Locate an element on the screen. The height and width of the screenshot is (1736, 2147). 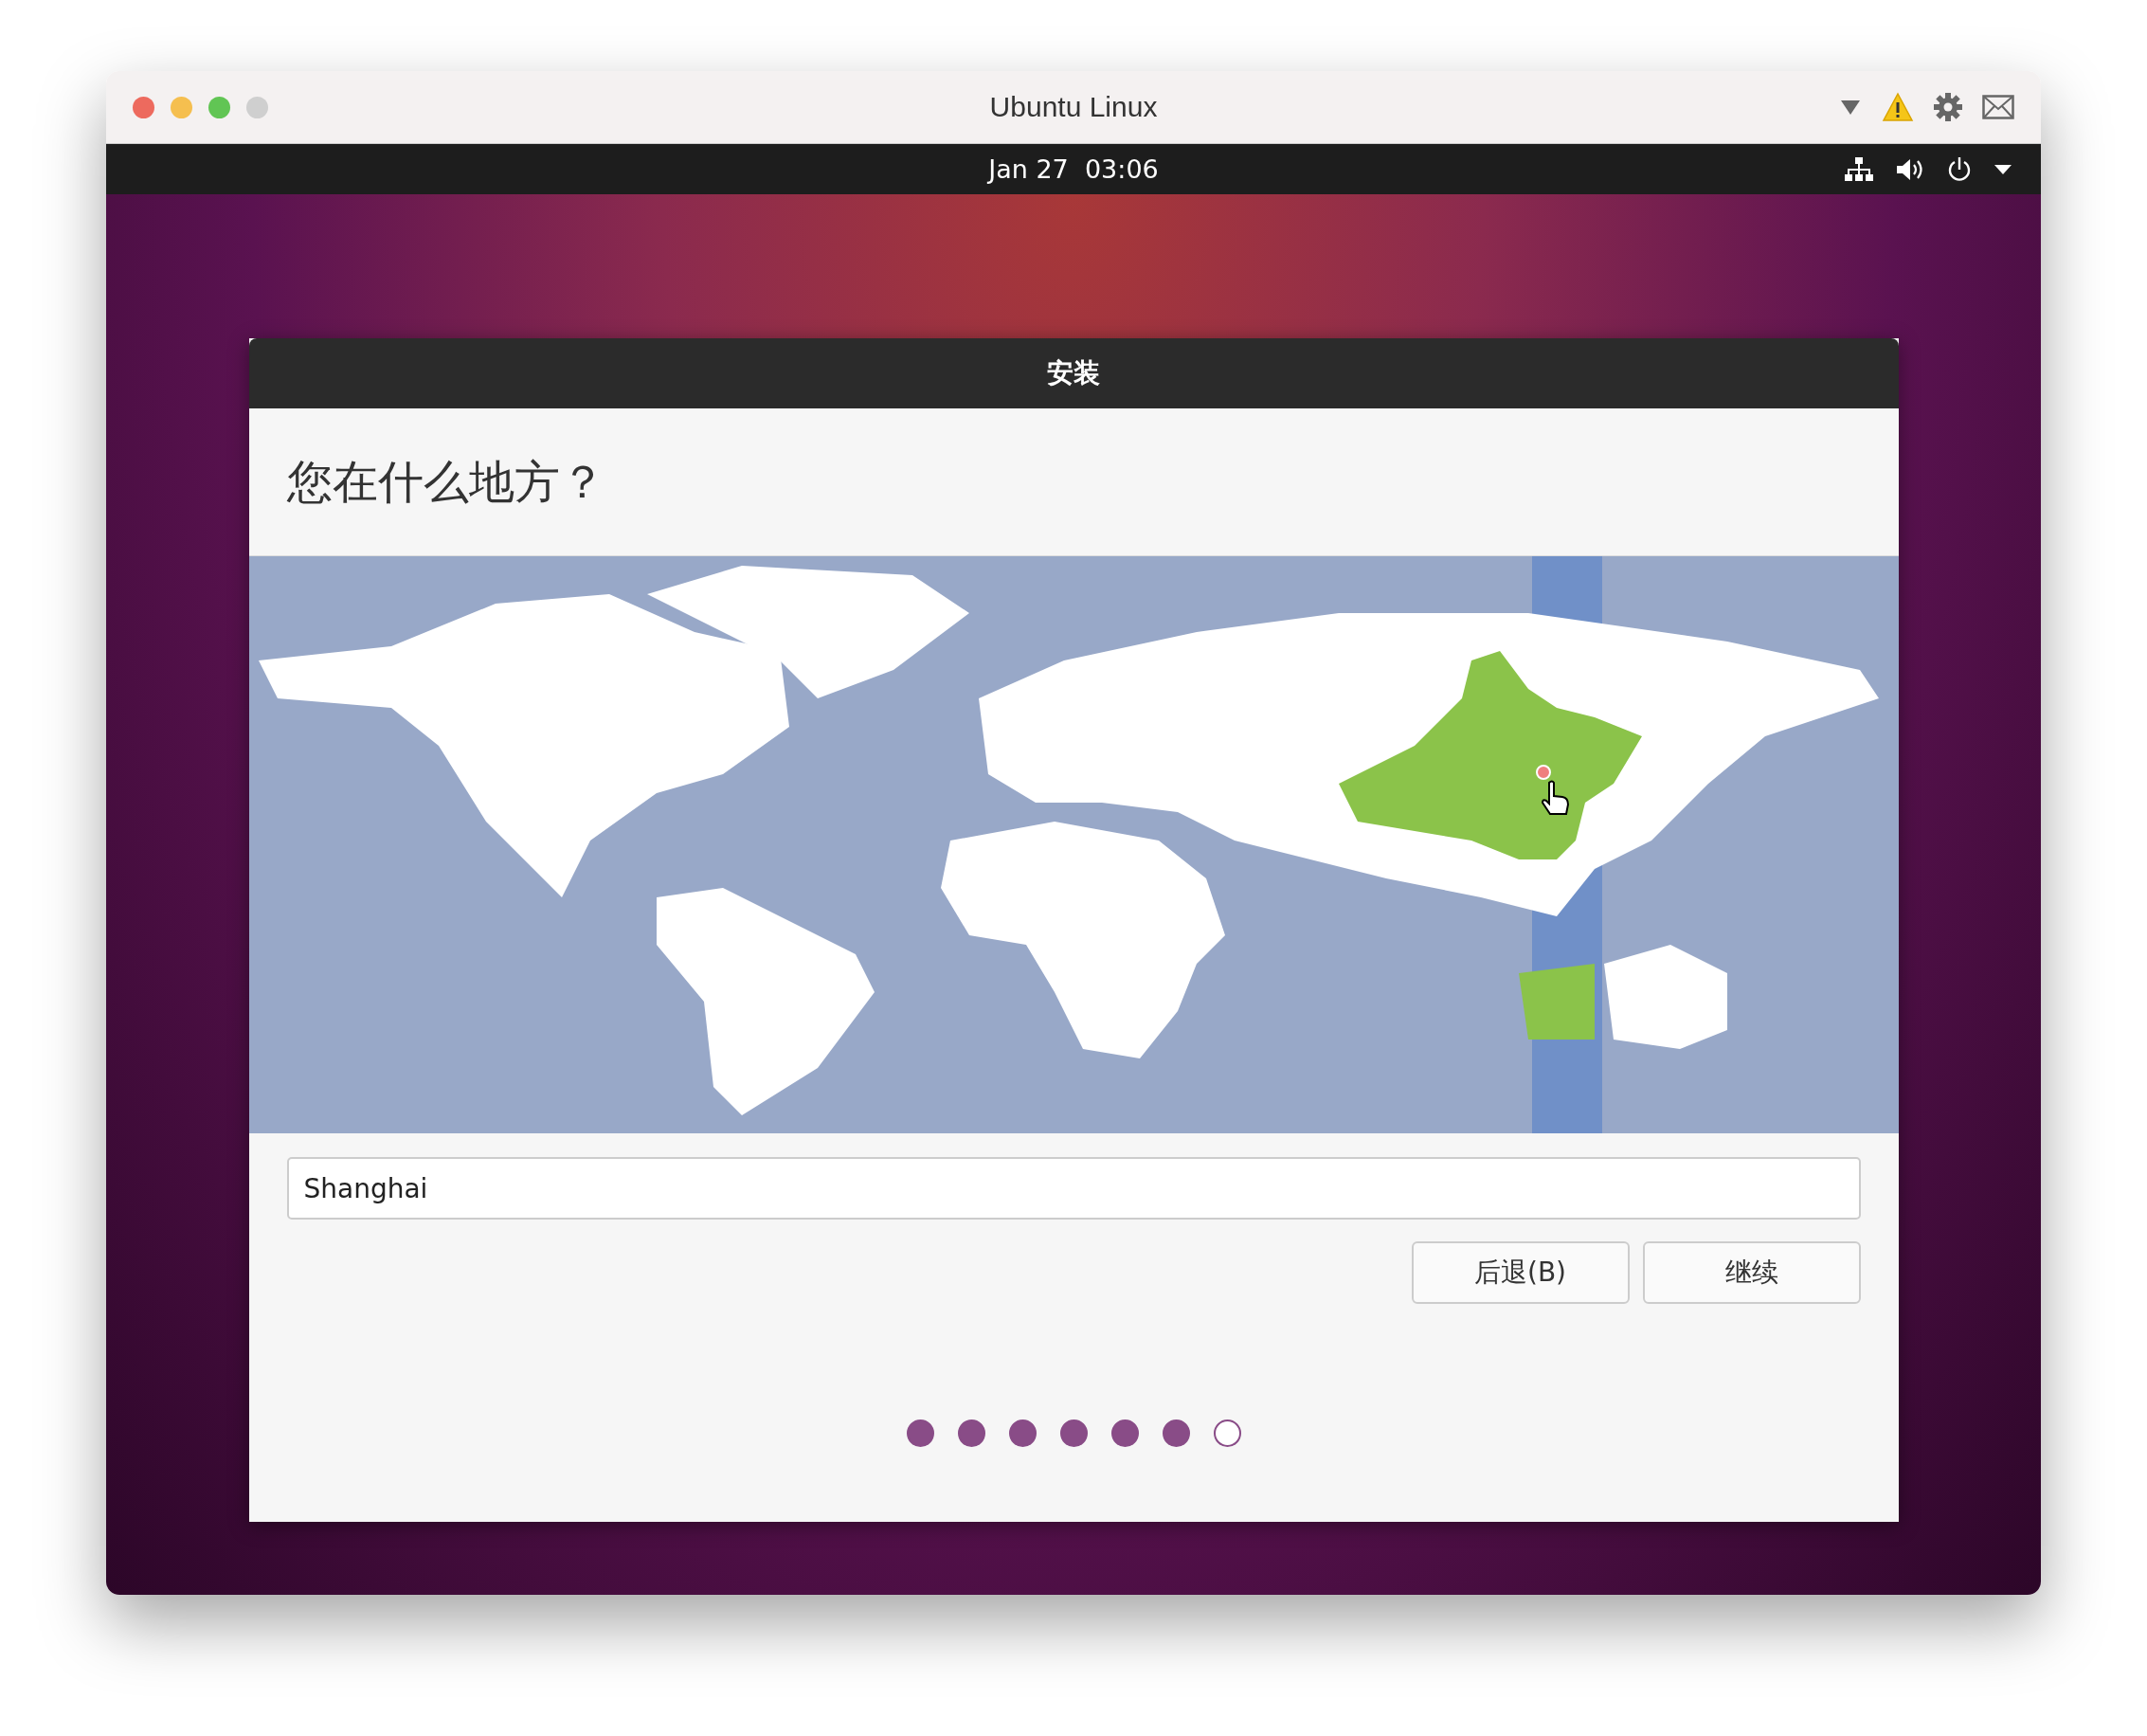
clock: Jan 27 03:06 is located at coordinates (1073, 169).